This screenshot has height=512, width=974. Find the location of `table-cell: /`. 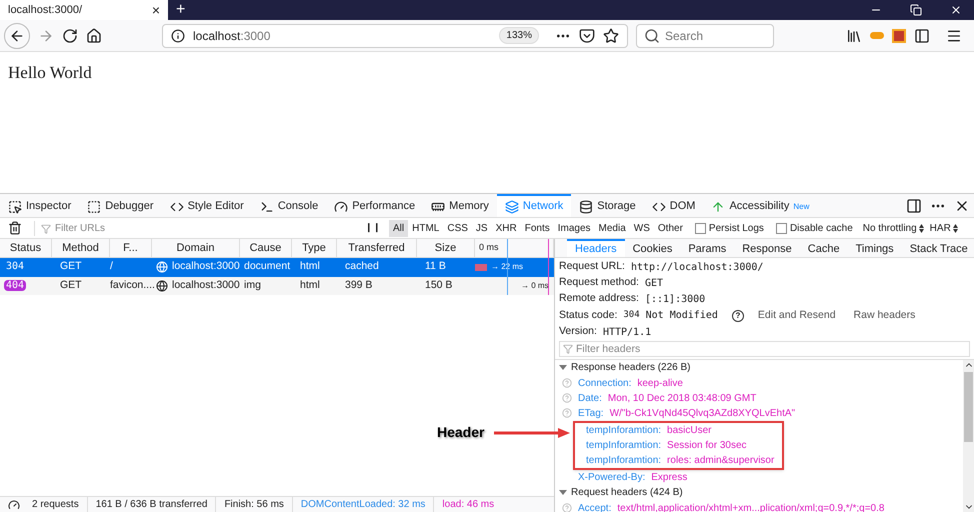

table-cell: / is located at coordinates (111, 266).